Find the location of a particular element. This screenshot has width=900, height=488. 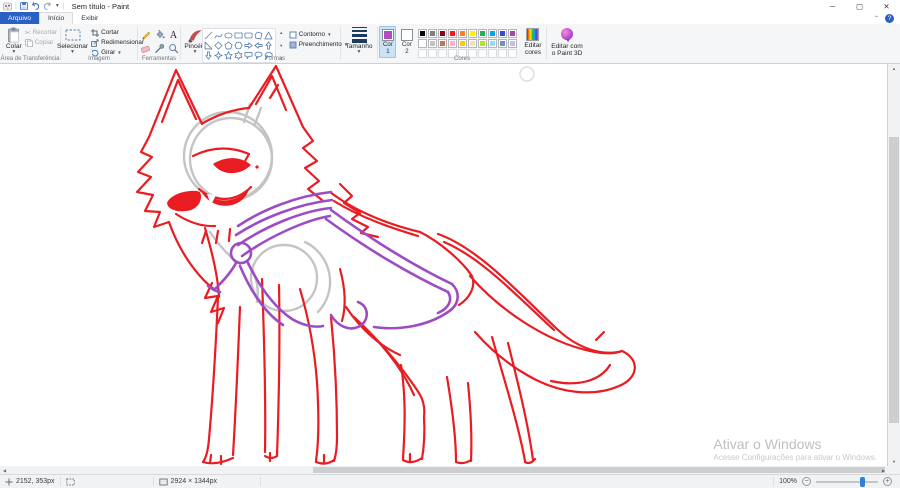

crop-button: Cortar is located at coordinates (117, 32).